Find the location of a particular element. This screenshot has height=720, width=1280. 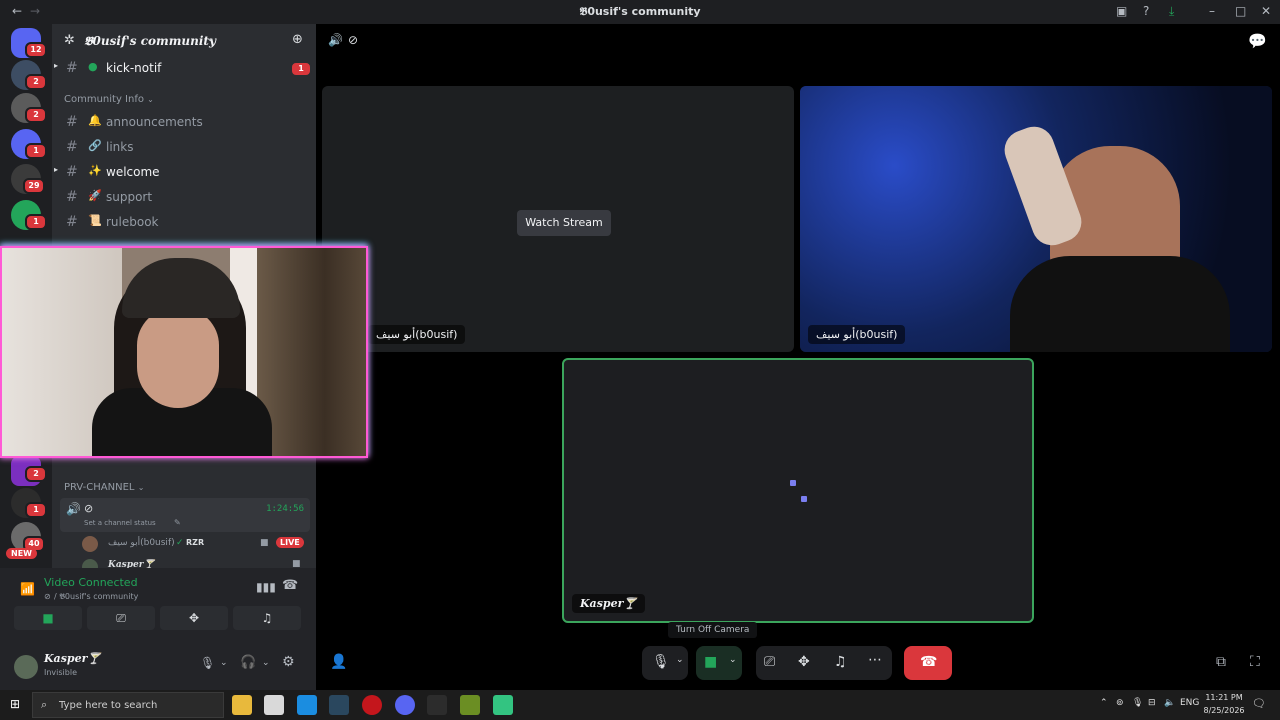

b0usif-server-icon: 1 is located at coordinates (29, 503).